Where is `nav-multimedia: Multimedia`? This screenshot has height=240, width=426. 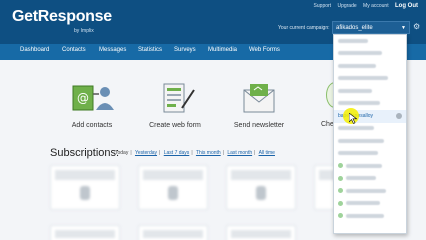
nav-multimedia: Multimedia is located at coordinates (222, 50).